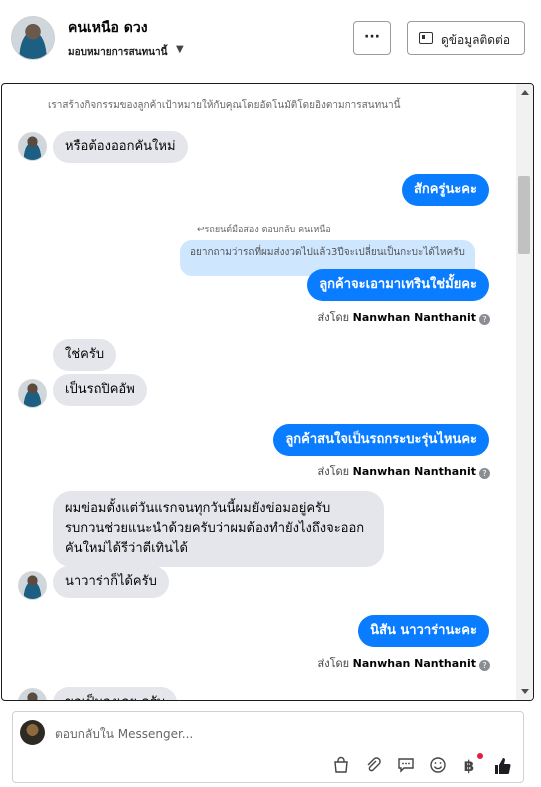  Describe the element at coordinates (423, 631) in the screenshot. I see `outgoing-message: นิสัน นาวาร่านะคะ` at that location.